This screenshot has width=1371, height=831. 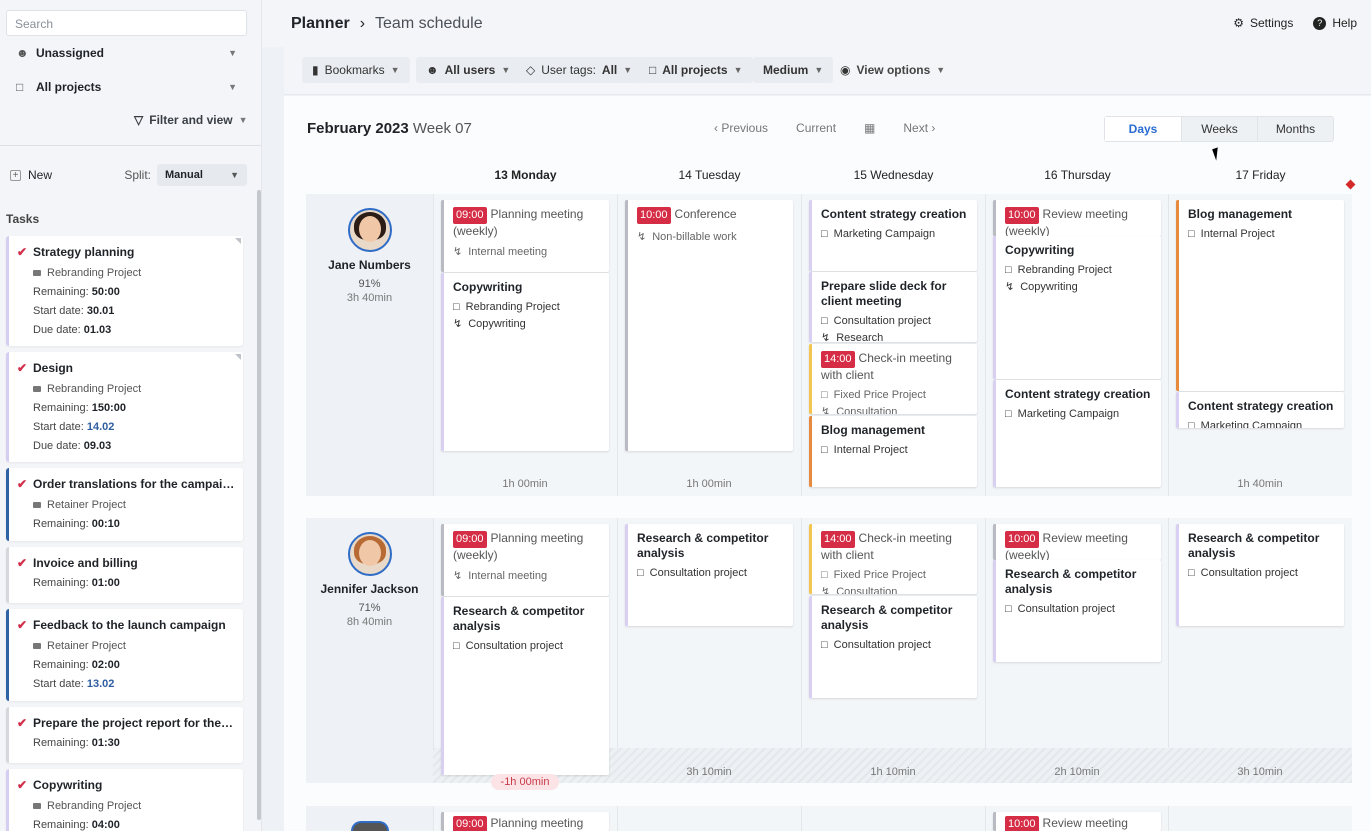 What do you see at coordinates (717, 175) in the screenshot?
I see `day-name: Tuesday` at bounding box center [717, 175].